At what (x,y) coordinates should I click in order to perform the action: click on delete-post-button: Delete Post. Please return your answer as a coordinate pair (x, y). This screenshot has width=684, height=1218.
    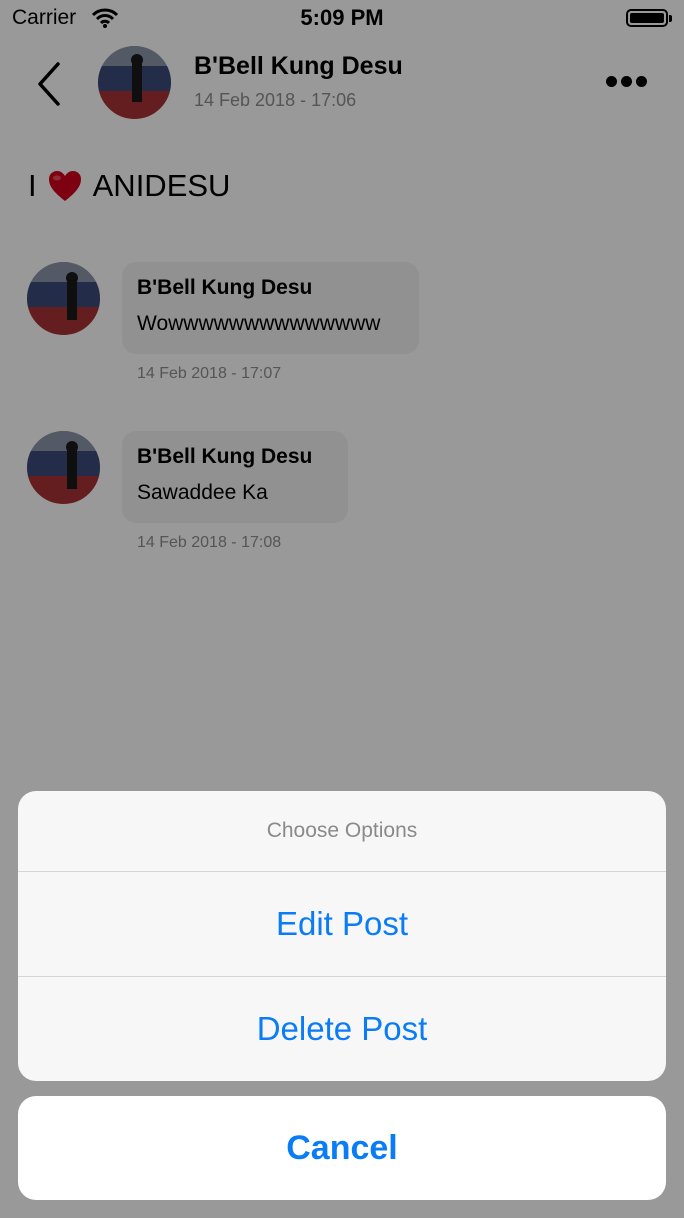
    Looking at the image, I should click on (342, 1028).